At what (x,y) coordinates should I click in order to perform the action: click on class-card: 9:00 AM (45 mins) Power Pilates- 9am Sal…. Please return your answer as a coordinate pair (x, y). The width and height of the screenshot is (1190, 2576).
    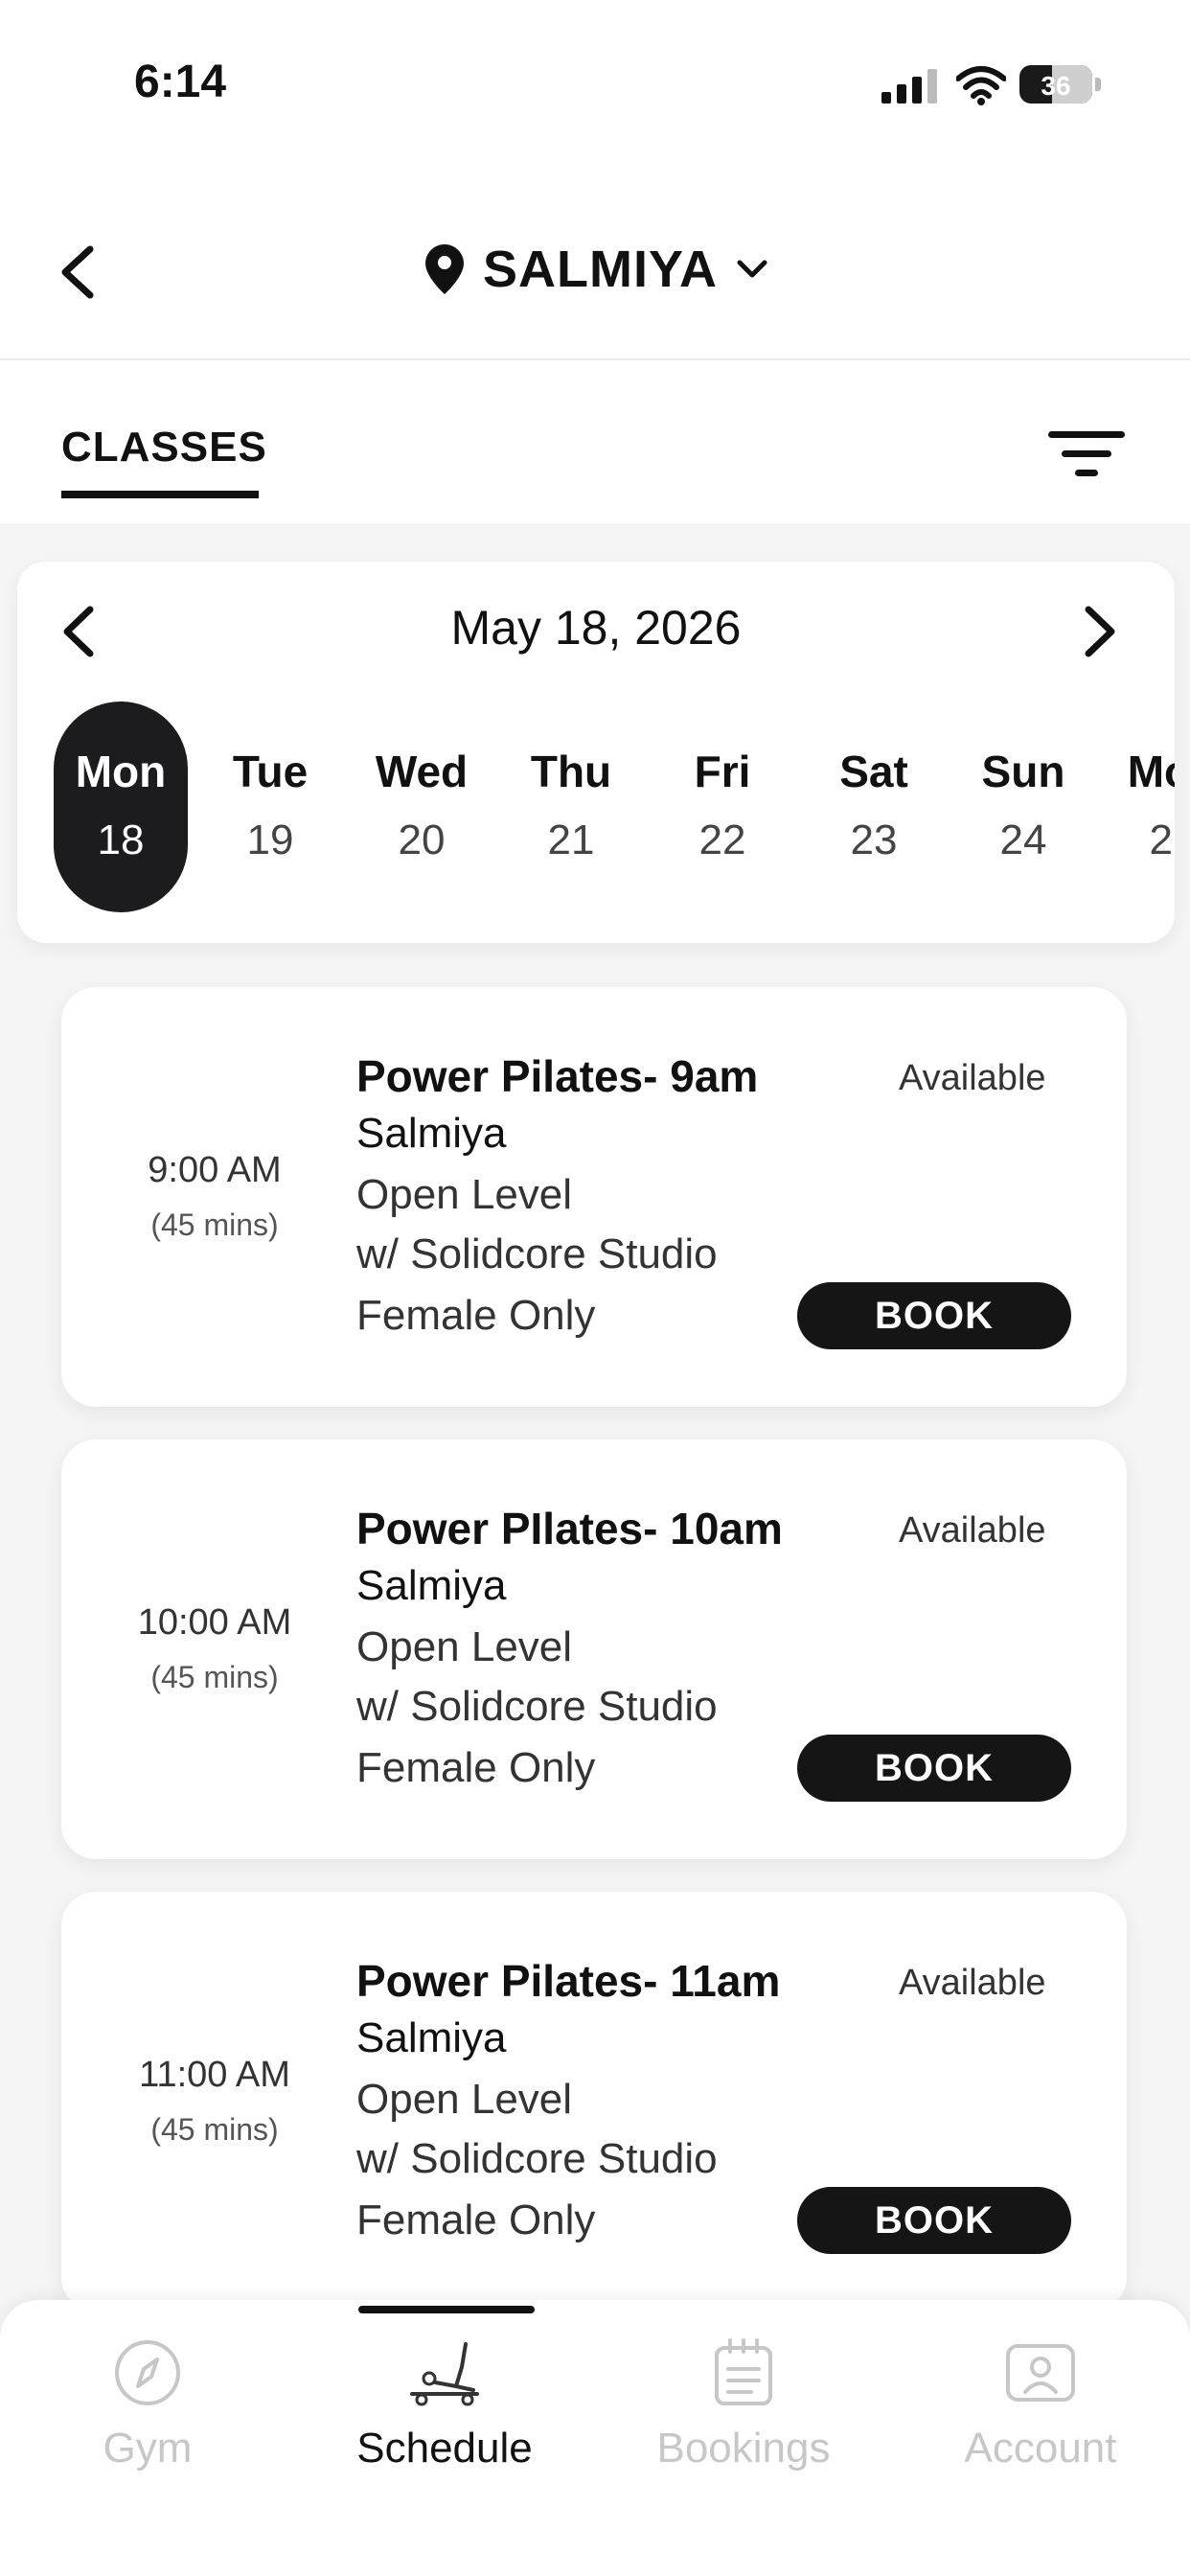
    Looking at the image, I should click on (594, 1197).